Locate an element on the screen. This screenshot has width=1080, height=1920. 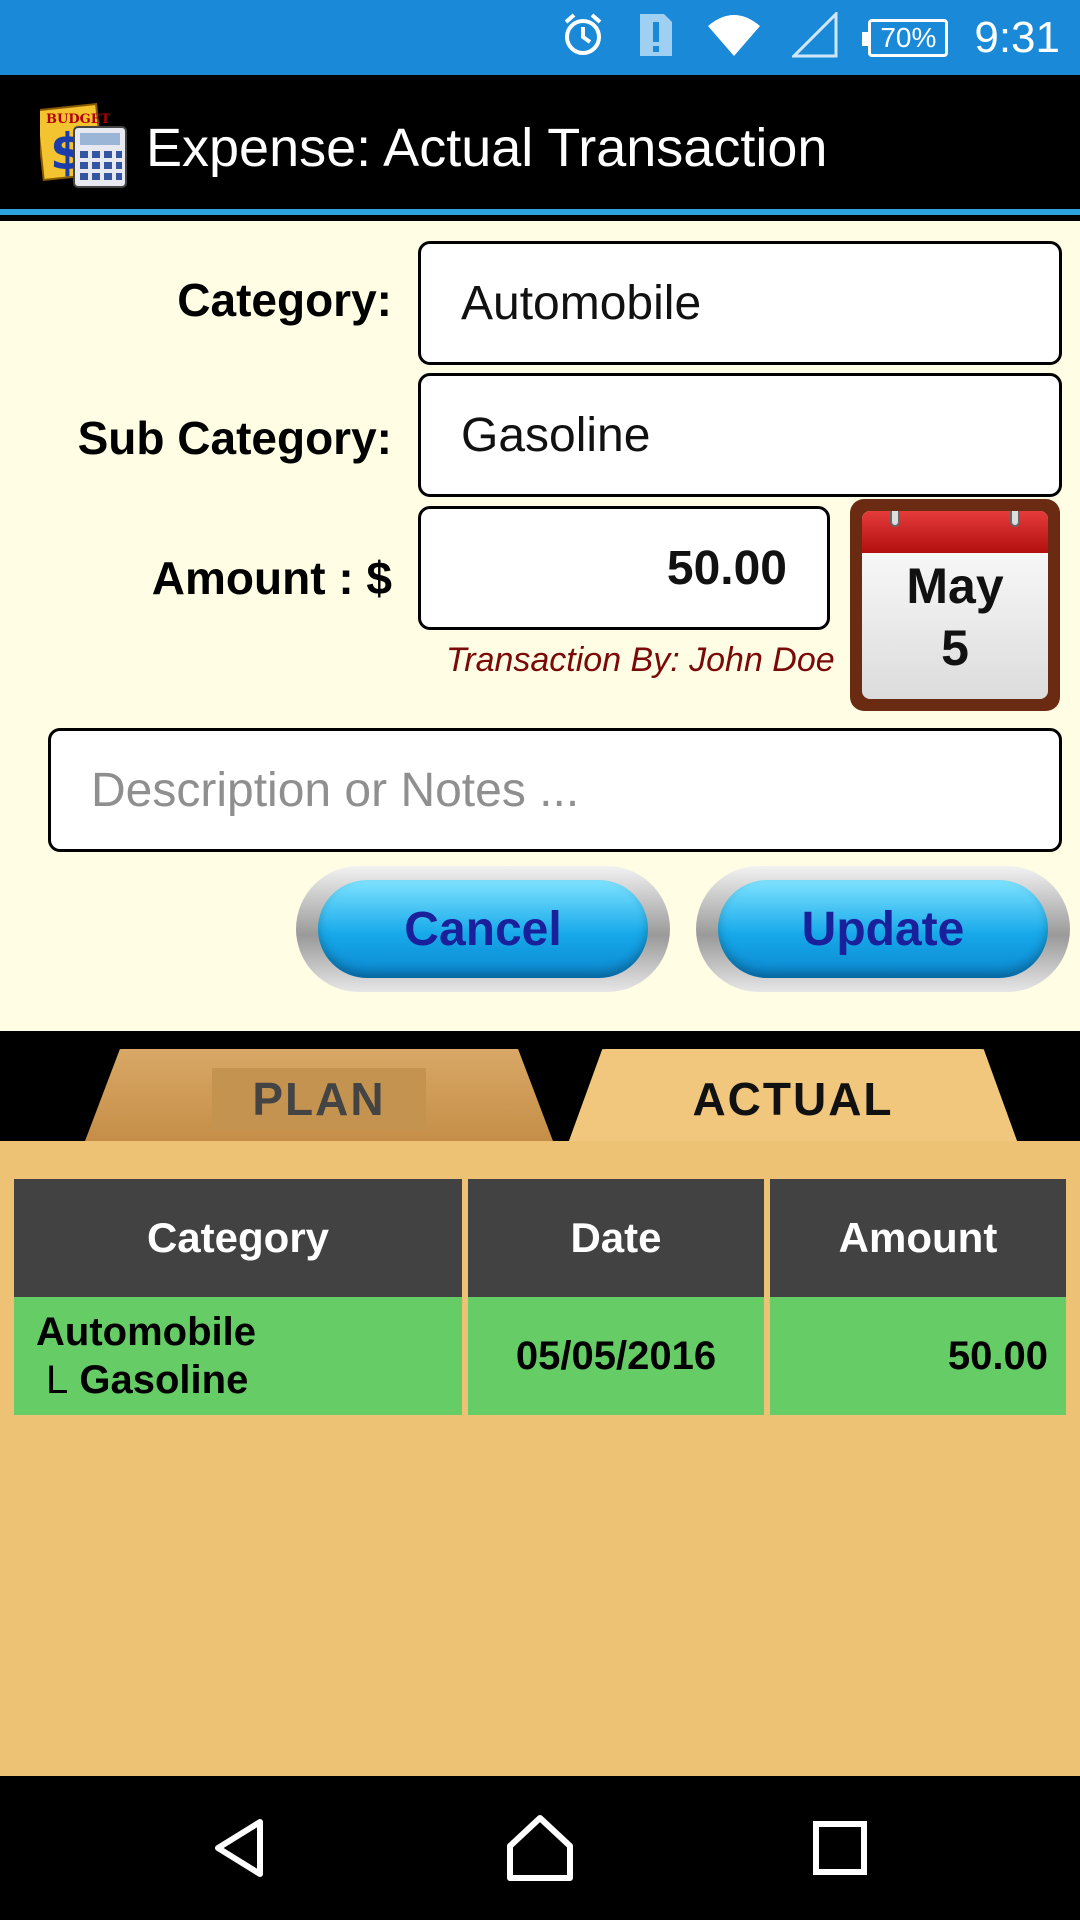
subcategory-label: Sub Category: is located at coordinates (234, 438).